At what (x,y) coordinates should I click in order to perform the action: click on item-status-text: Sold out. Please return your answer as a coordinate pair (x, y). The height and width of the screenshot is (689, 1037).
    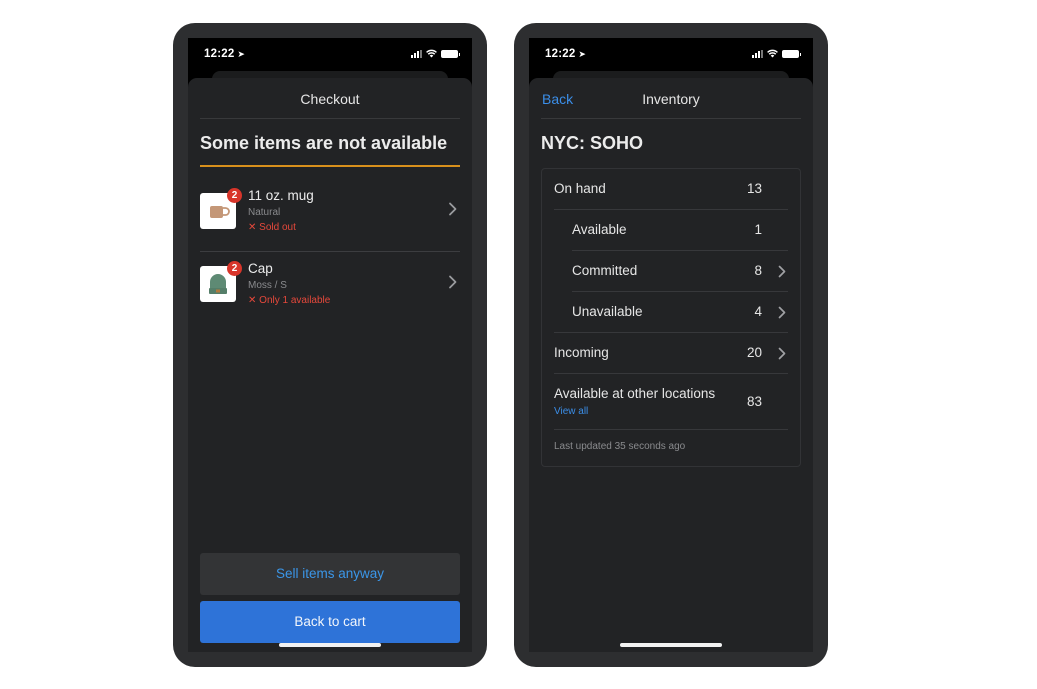
    Looking at the image, I should click on (277, 227).